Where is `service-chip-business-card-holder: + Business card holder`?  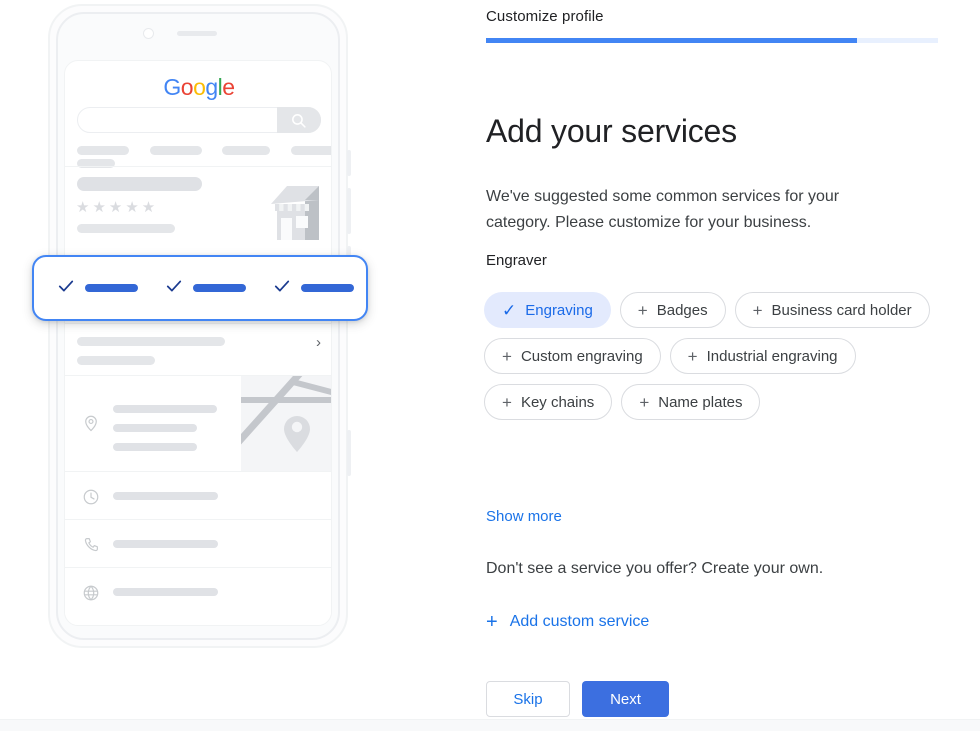 service-chip-business-card-holder: + Business card holder is located at coordinates (832, 310).